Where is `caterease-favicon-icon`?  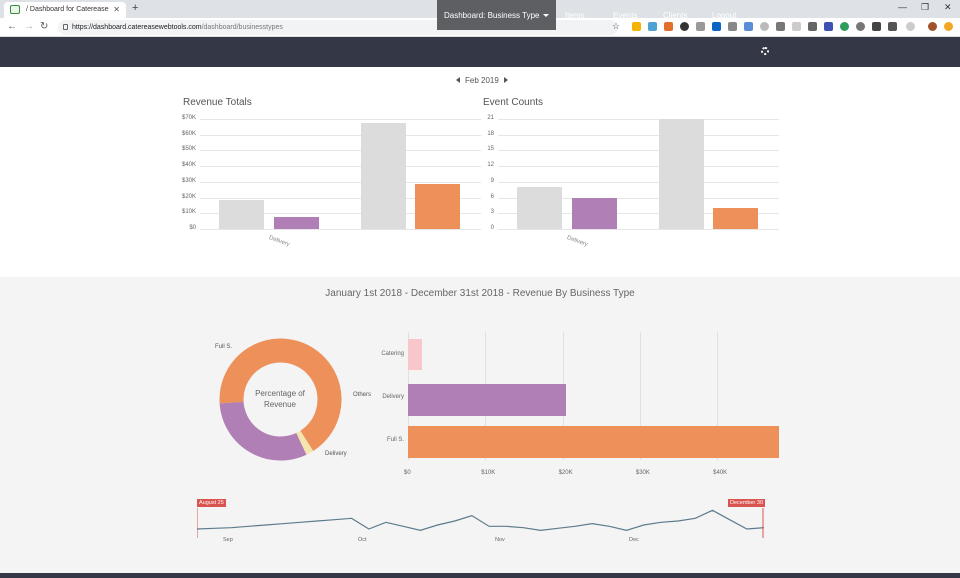 caterease-favicon-icon is located at coordinates (15, 9).